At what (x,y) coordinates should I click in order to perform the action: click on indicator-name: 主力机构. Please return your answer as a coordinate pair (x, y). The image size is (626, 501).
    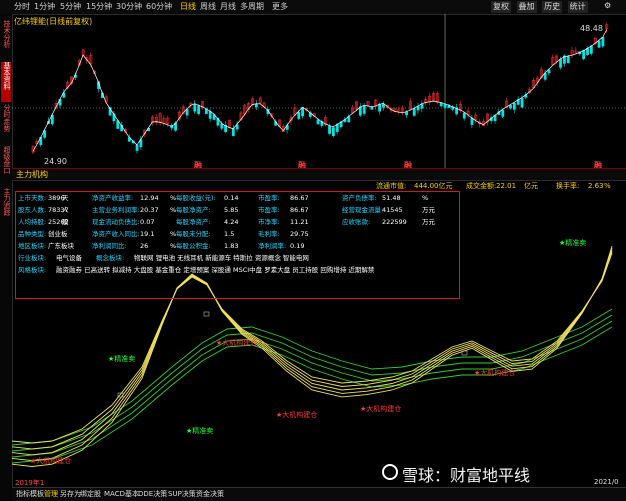
    Looking at the image, I should click on (32, 174).